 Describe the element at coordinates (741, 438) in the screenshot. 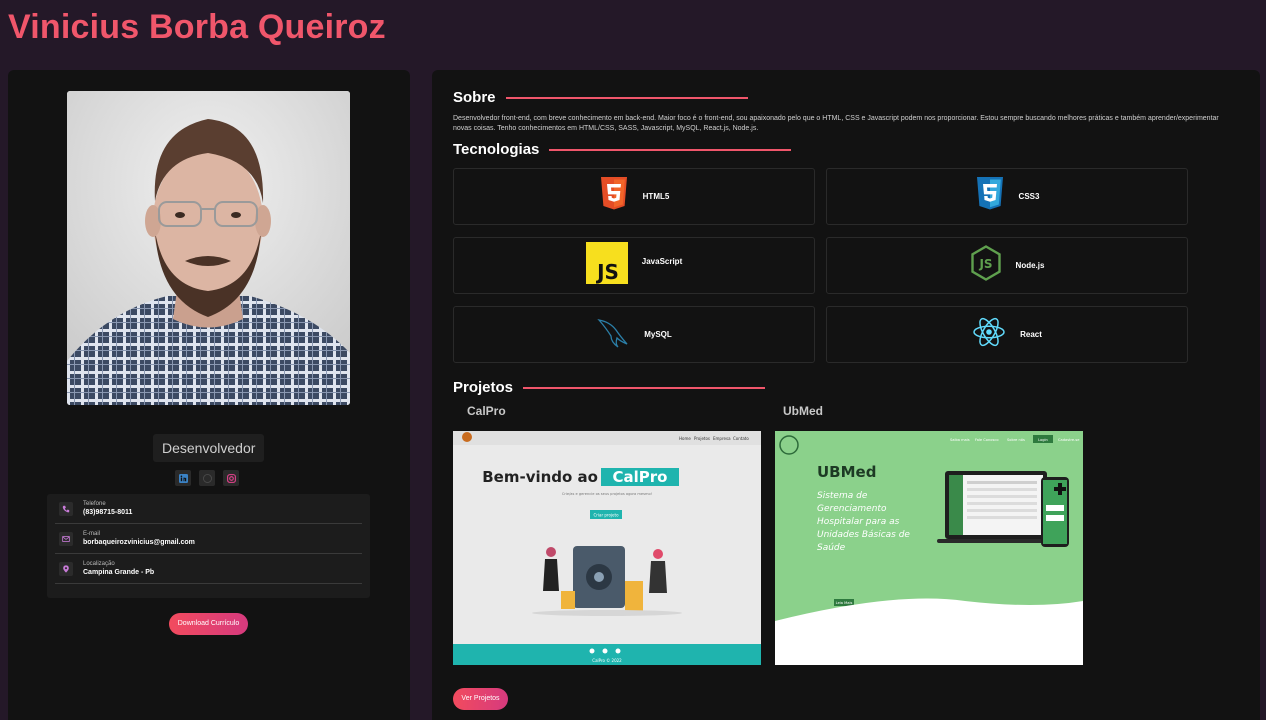

I see `calpro-nav-contato: Contato` at that location.